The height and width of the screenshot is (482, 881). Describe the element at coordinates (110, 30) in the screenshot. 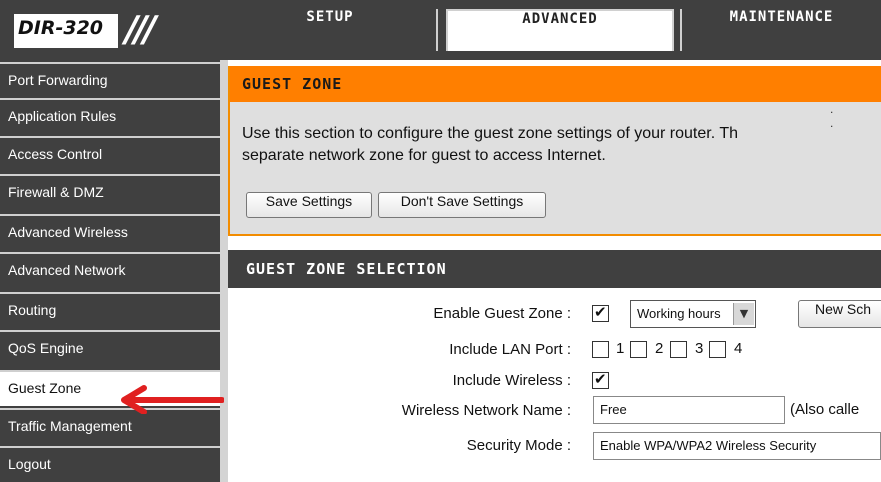

I see `logo-area: DIR-320 ///` at that location.